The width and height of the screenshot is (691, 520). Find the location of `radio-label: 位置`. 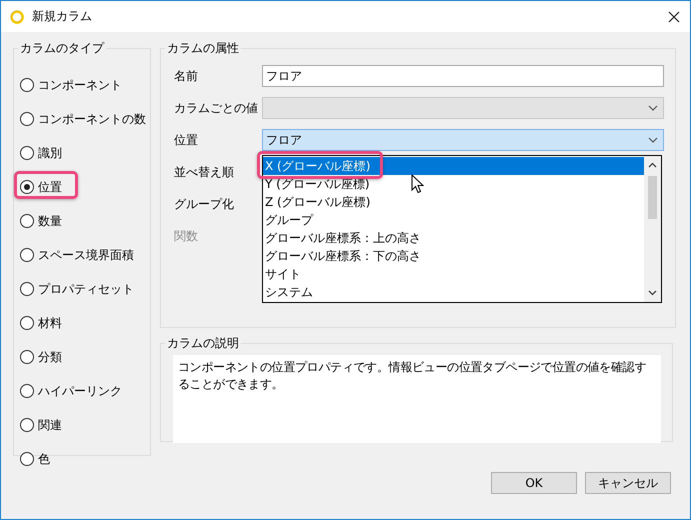

radio-label: 位置 is located at coordinates (50, 187).